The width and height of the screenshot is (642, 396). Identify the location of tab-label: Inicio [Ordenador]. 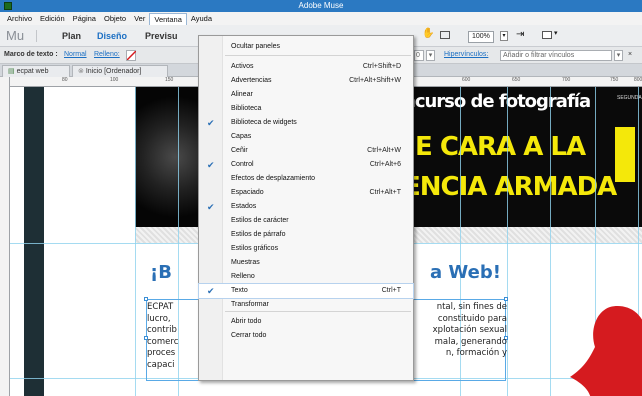
(113, 71).